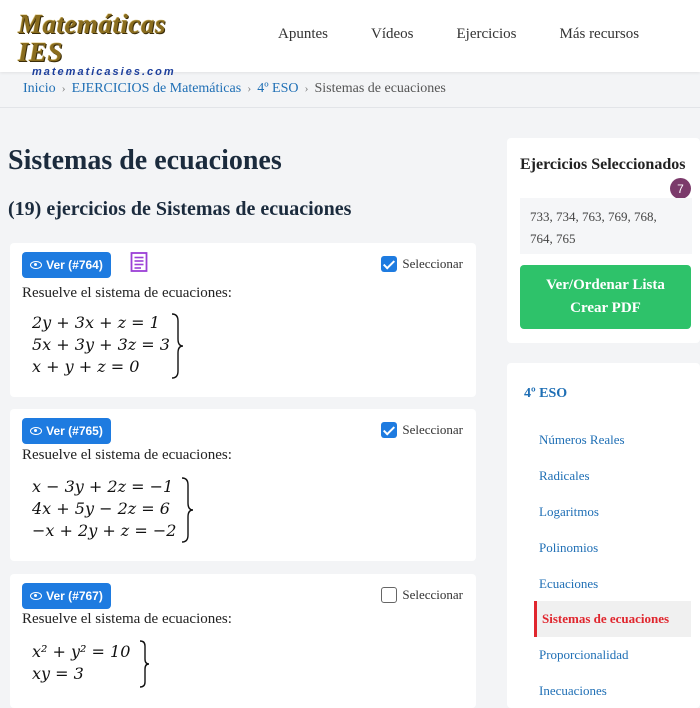 The image size is (700, 708). What do you see at coordinates (157, 88) in the screenshot?
I see `breadcrumb-ejercicios: EJERCICIOS de Matemáticas` at bounding box center [157, 88].